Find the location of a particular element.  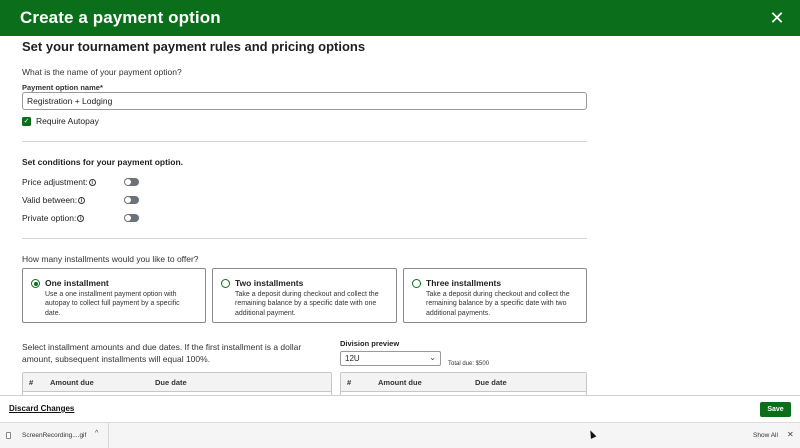

installment-table-left: # Amount due Due date is located at coordinates (177, 383).